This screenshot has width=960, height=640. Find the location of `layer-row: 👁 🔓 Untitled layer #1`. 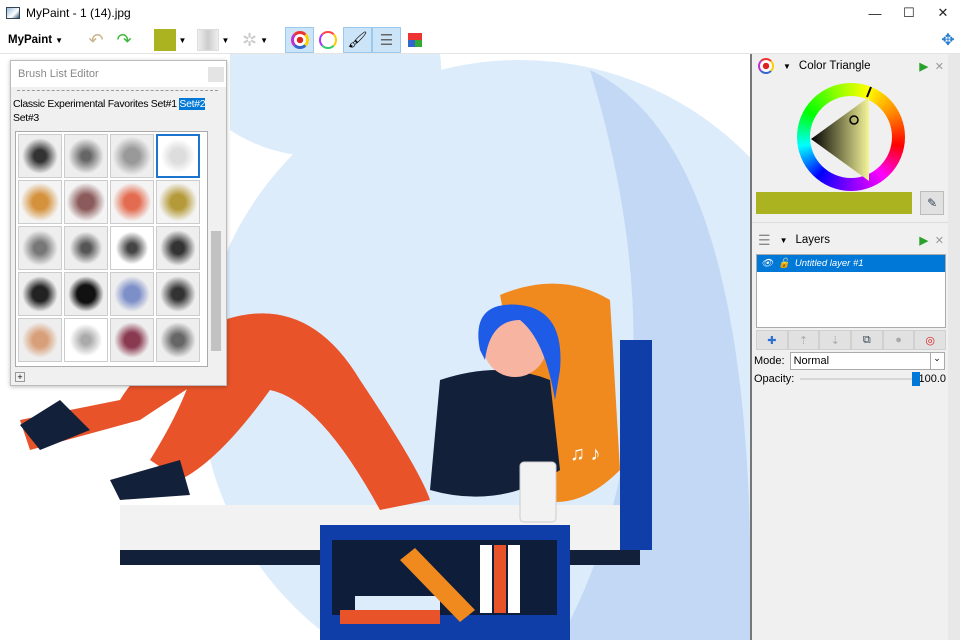

layer-row: 👁 🔓 Untitled layer #1 is located at coordinates (851, 263).